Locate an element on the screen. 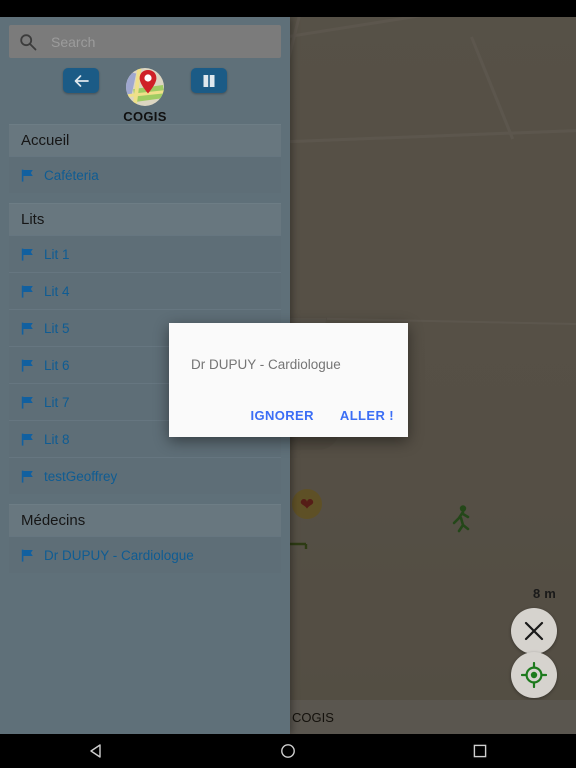  app-logo: COGIS is located at coordinates (145, 96).